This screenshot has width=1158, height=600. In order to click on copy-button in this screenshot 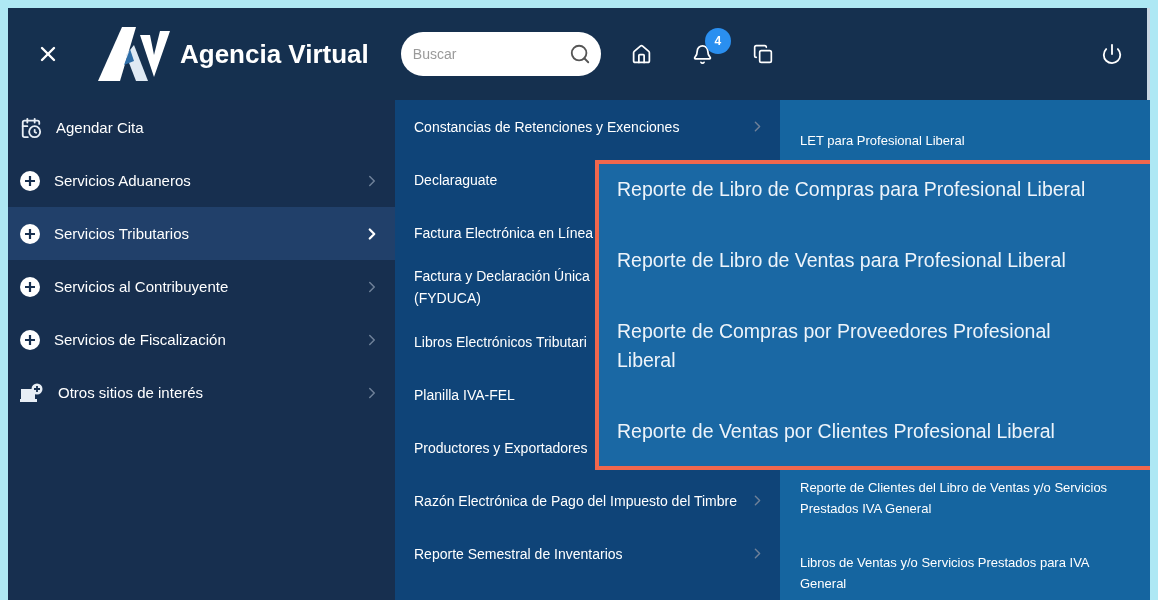, I will do `click(762, 54)`.